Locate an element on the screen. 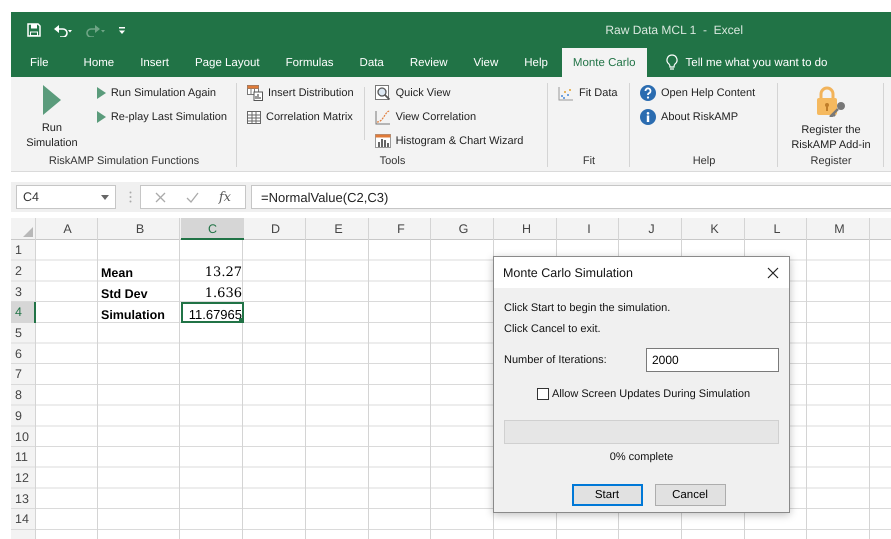 The width and height of the screenshot is (891, 539). row-header: 3 is located at coordinates (23, 291).